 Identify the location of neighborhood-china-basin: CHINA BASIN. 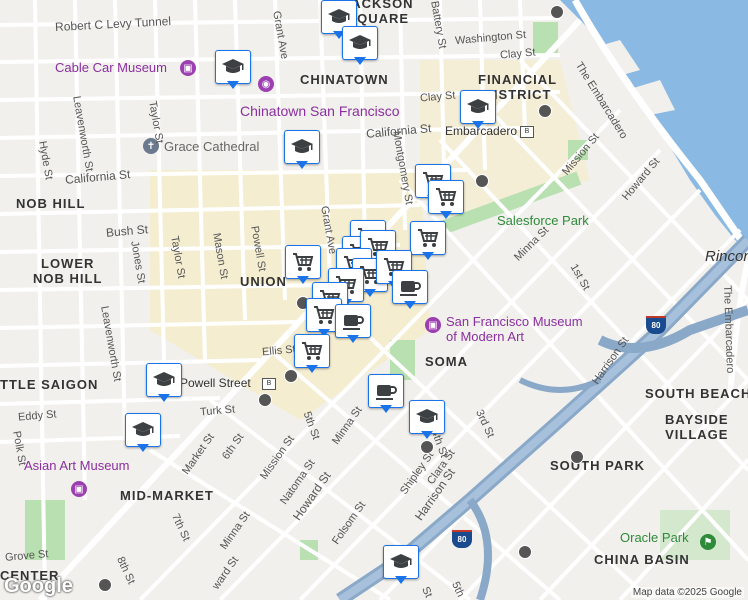
(642, 559).